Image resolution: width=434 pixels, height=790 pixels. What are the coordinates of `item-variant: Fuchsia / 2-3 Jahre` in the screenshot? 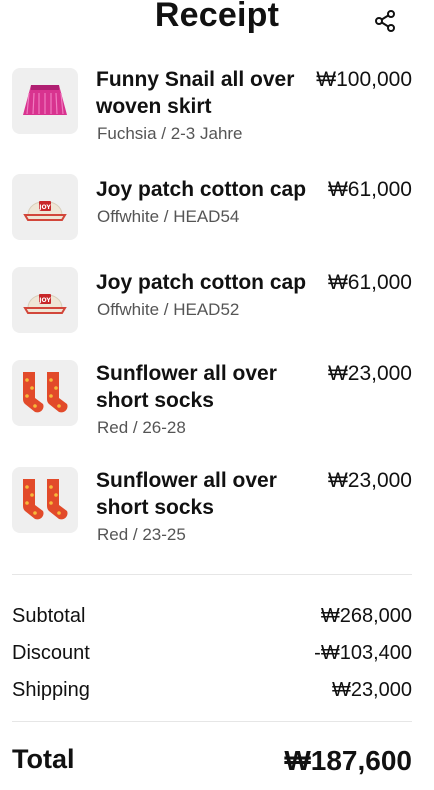 It's located at (170, 133).